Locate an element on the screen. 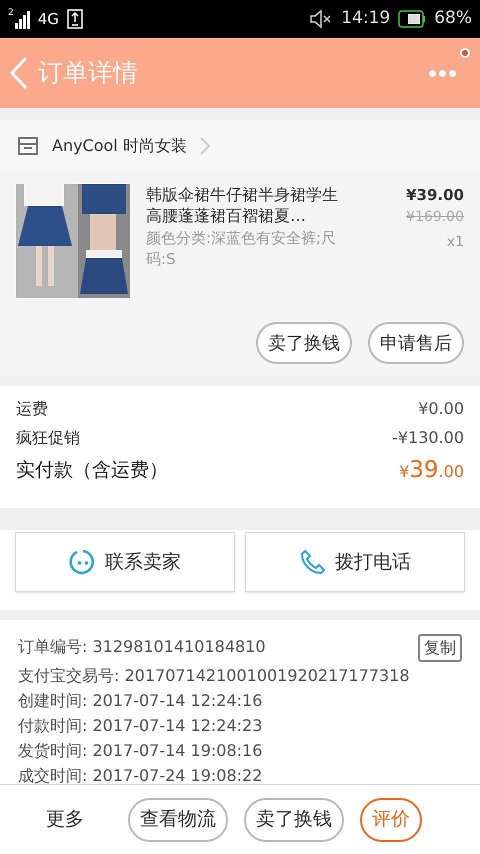 The width and height of the screenshot is (480, 854). contact-button: 联系卖家 is located at coordinates (125, 562).